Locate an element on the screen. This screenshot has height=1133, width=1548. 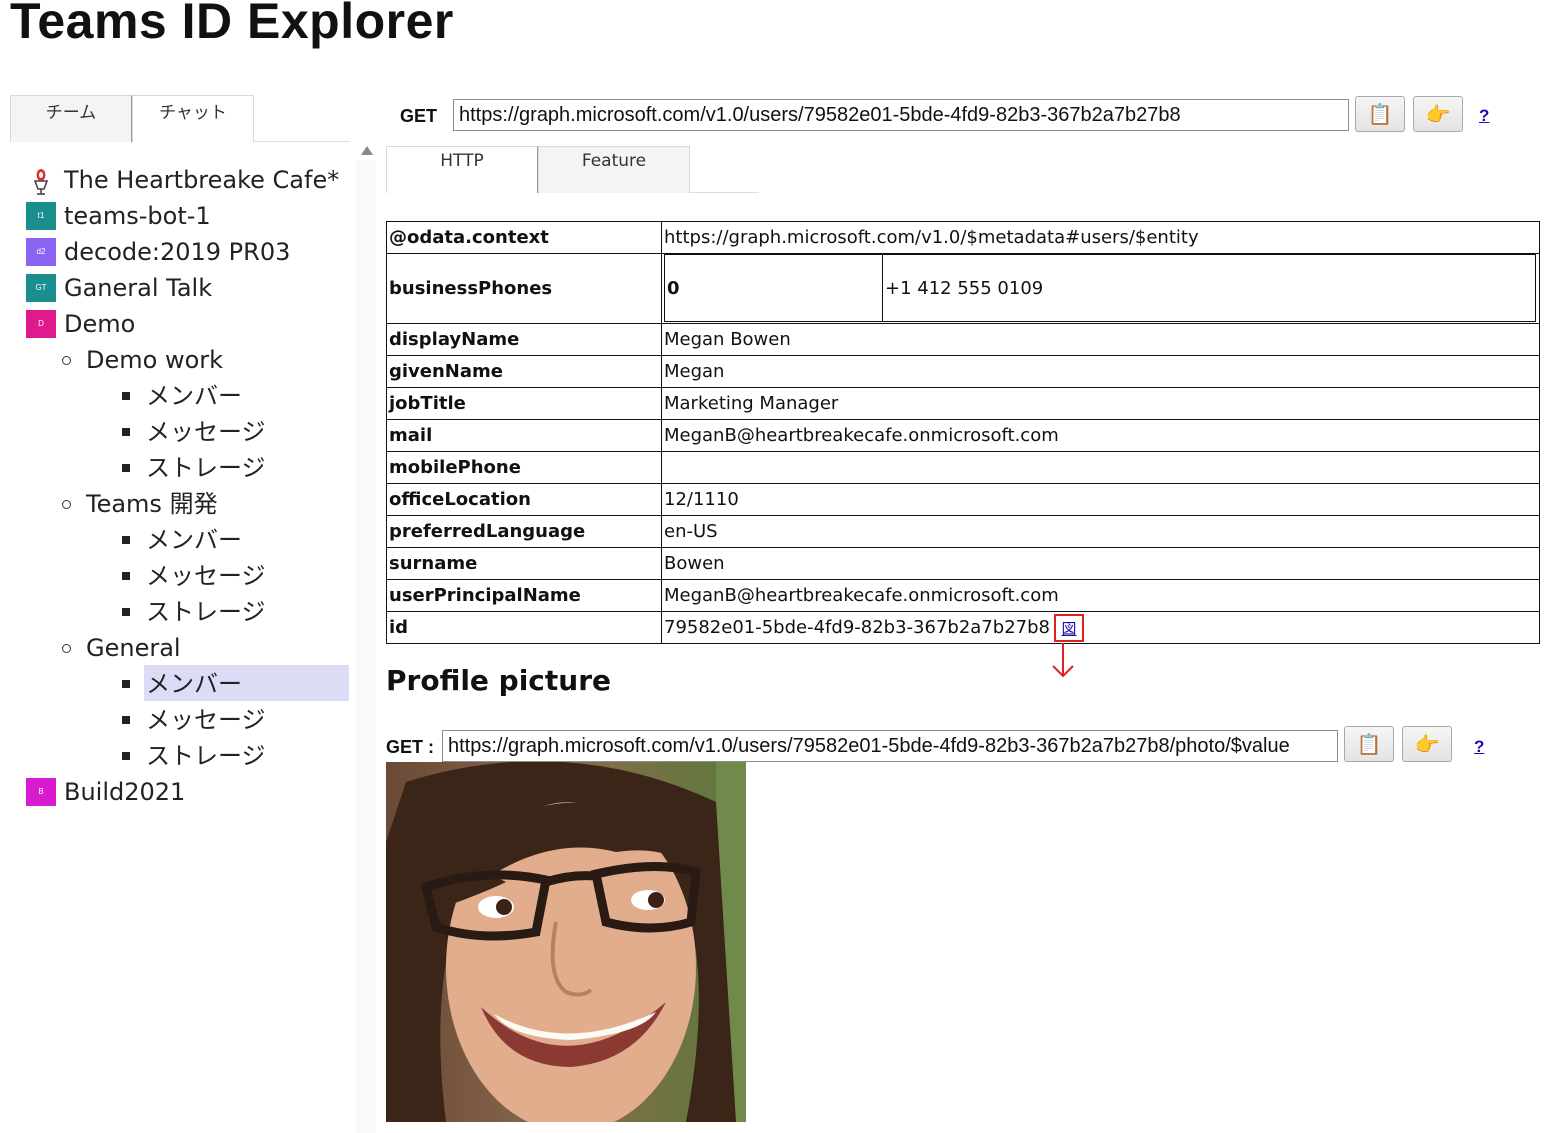
property-key: officeLocation is located at coordinates (524, 499).